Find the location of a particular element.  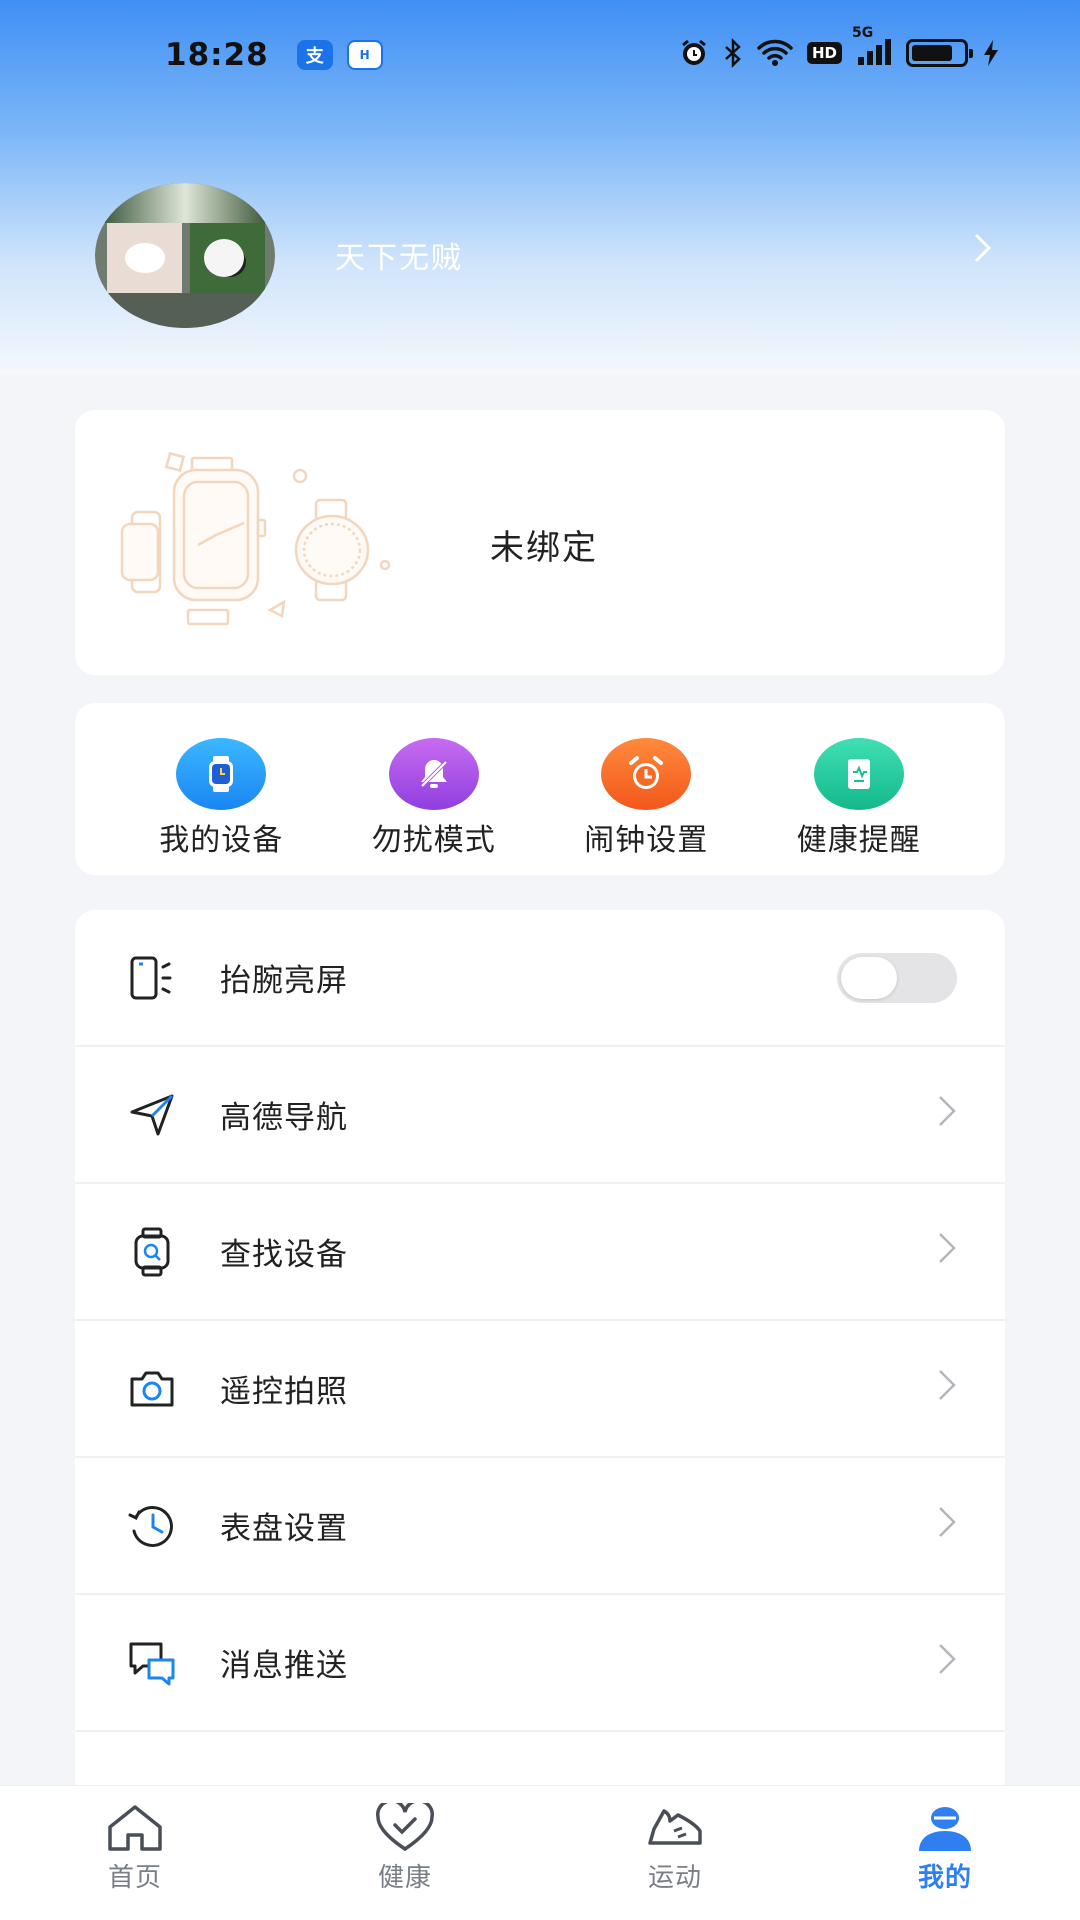

homie-icon: H is located at coordinates (364, 55).